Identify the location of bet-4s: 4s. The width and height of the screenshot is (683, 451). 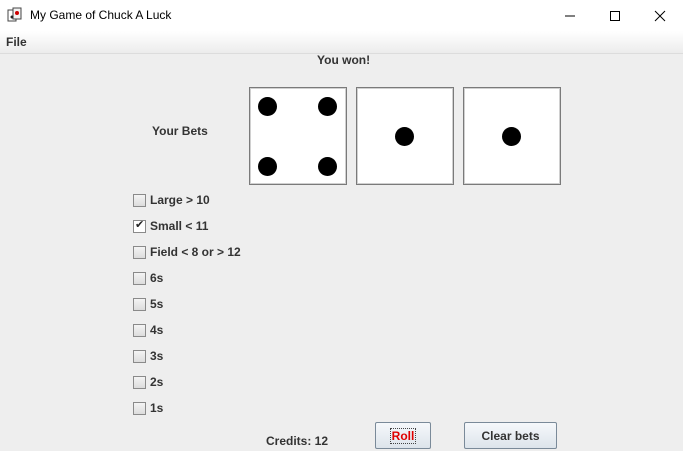
(148, 330).